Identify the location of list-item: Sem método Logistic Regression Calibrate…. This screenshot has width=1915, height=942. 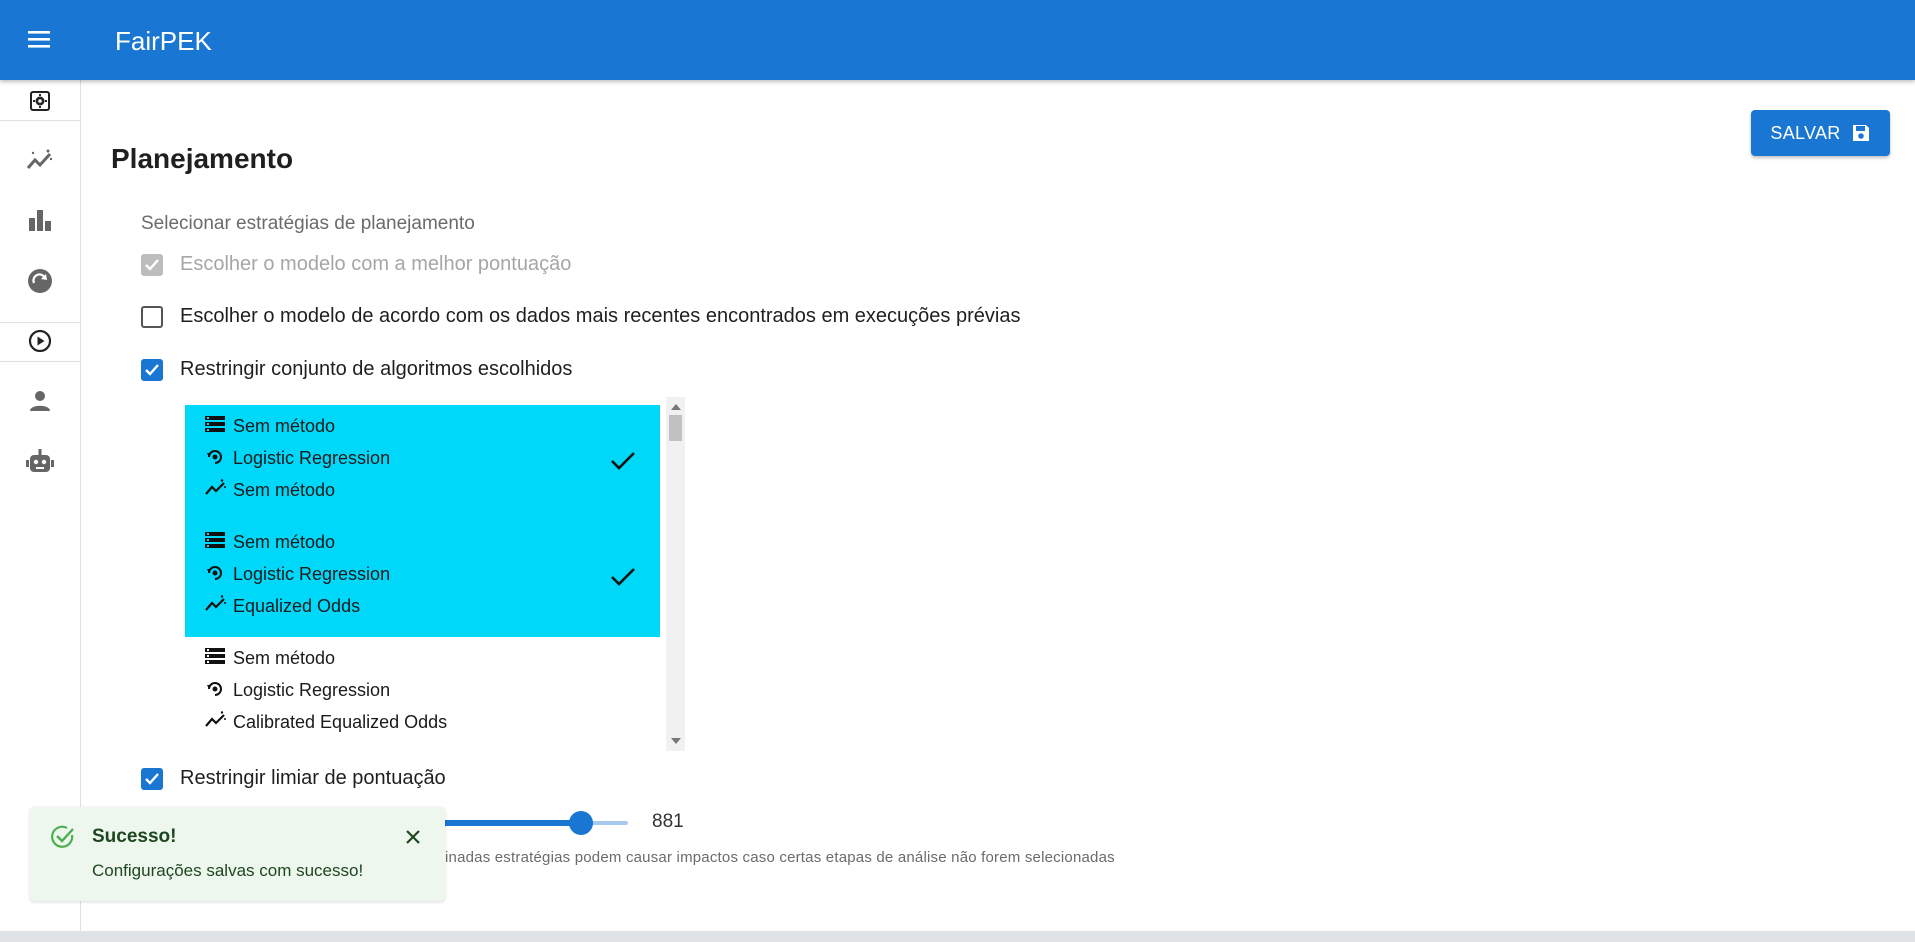
(422, 694).